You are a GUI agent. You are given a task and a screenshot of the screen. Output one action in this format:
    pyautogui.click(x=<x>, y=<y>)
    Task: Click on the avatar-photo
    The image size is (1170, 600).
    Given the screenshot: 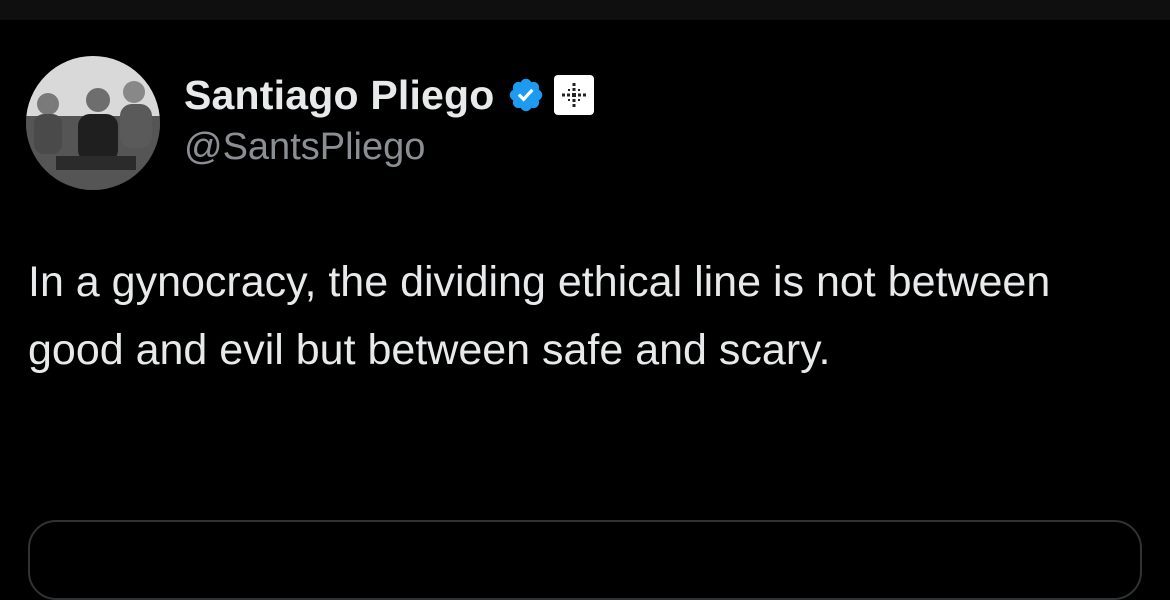 What is the action you would take?
    pyautogui.click(x=93, y=123)
    